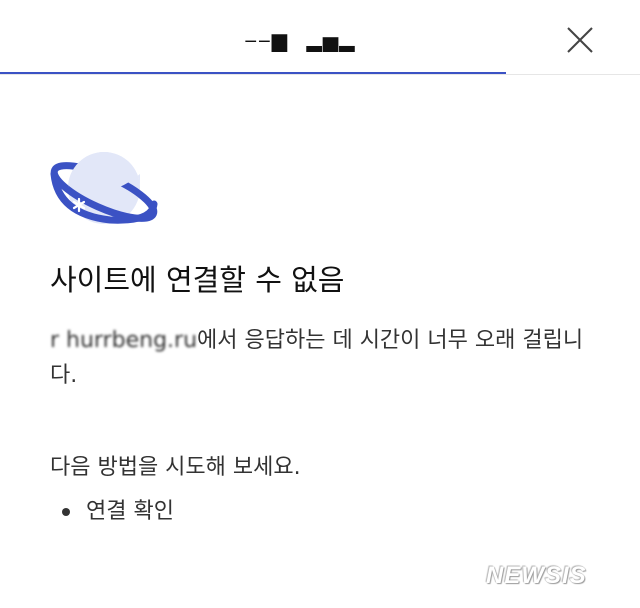 This screenshot has width=640, height=608. What do you see at coordinates (536, 575) in the screenshot?
I see `newsis-watermark: NEWSIS` at bounding box center [536, 575].